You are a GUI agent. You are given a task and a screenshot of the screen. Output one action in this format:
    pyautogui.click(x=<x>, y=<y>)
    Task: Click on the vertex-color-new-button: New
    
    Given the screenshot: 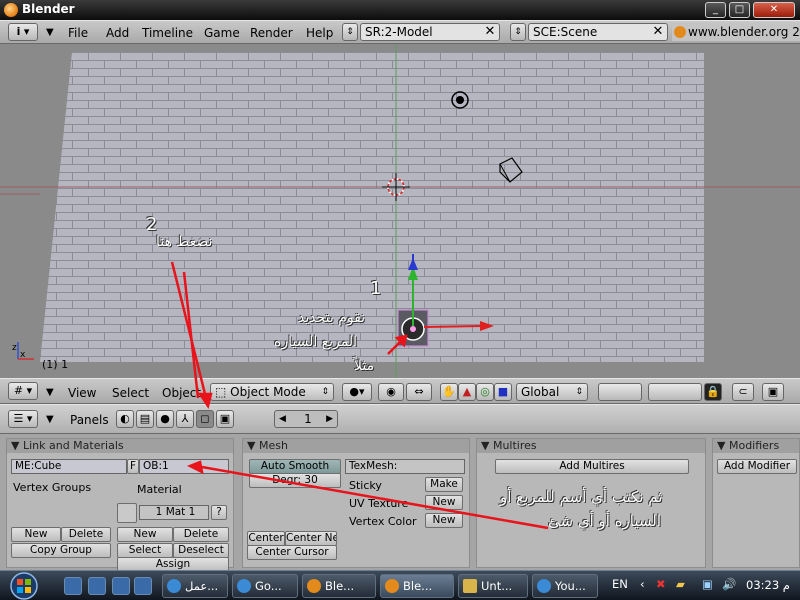 What is the action you would take?
    pyautogui.click(x=444, y=520)
    